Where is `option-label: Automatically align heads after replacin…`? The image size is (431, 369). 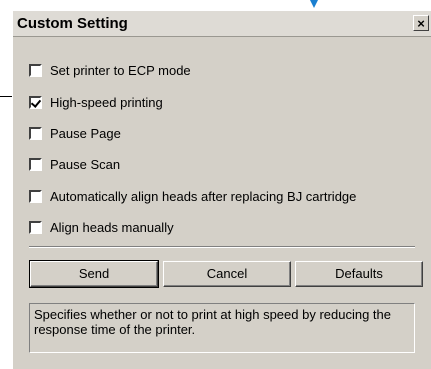
option-label: Automatically align heads after replacin… is located at coordinates (203, 196).